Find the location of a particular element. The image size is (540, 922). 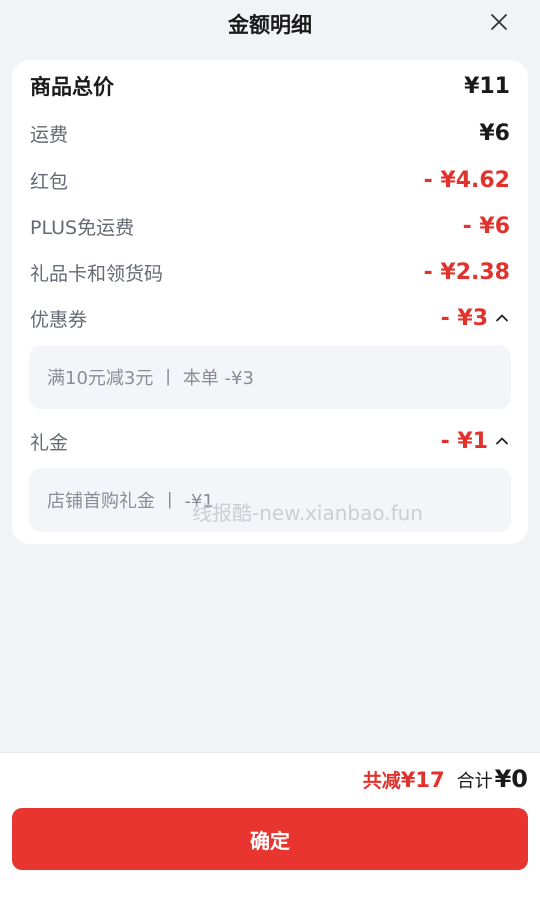

row-label: PLUS免运费 is located at coordinates (82, 227).